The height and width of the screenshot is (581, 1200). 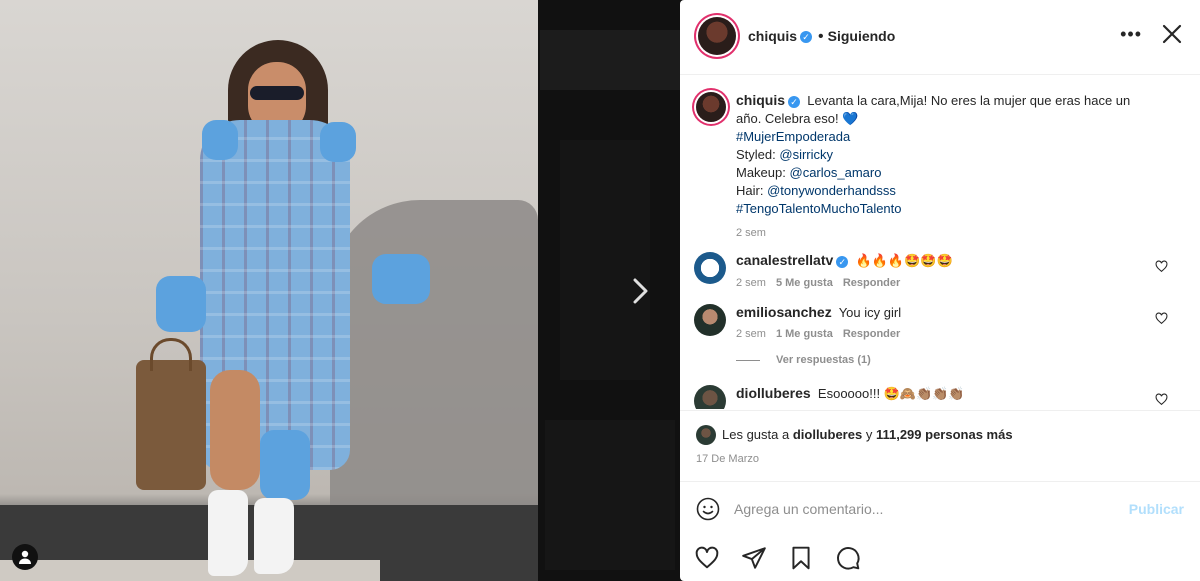 What do you see at coordinates (171, 414) in the screenshot?
I see `handbag` at bounding box center [171, 414].